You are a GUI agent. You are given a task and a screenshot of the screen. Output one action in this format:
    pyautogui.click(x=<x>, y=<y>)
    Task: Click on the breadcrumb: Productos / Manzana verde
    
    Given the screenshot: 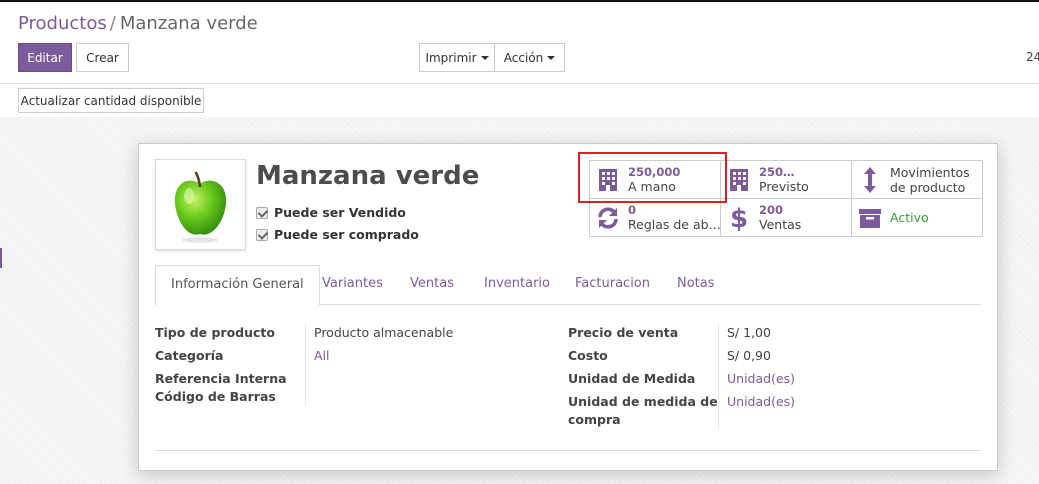 What is the action you would take?
    pyautogui.click(x=138, y=23)
    